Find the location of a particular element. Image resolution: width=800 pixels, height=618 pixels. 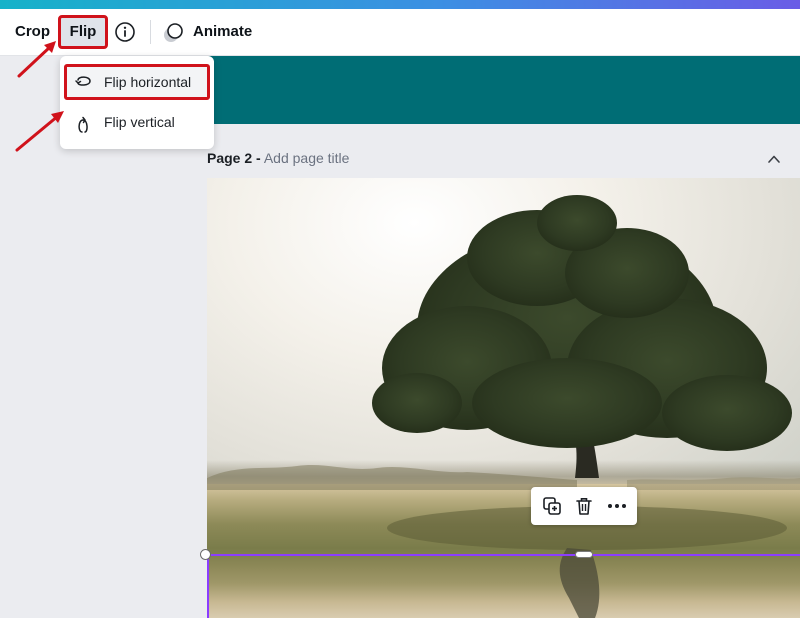

page-title-input: Add page title is located at coordinates (307, 158).